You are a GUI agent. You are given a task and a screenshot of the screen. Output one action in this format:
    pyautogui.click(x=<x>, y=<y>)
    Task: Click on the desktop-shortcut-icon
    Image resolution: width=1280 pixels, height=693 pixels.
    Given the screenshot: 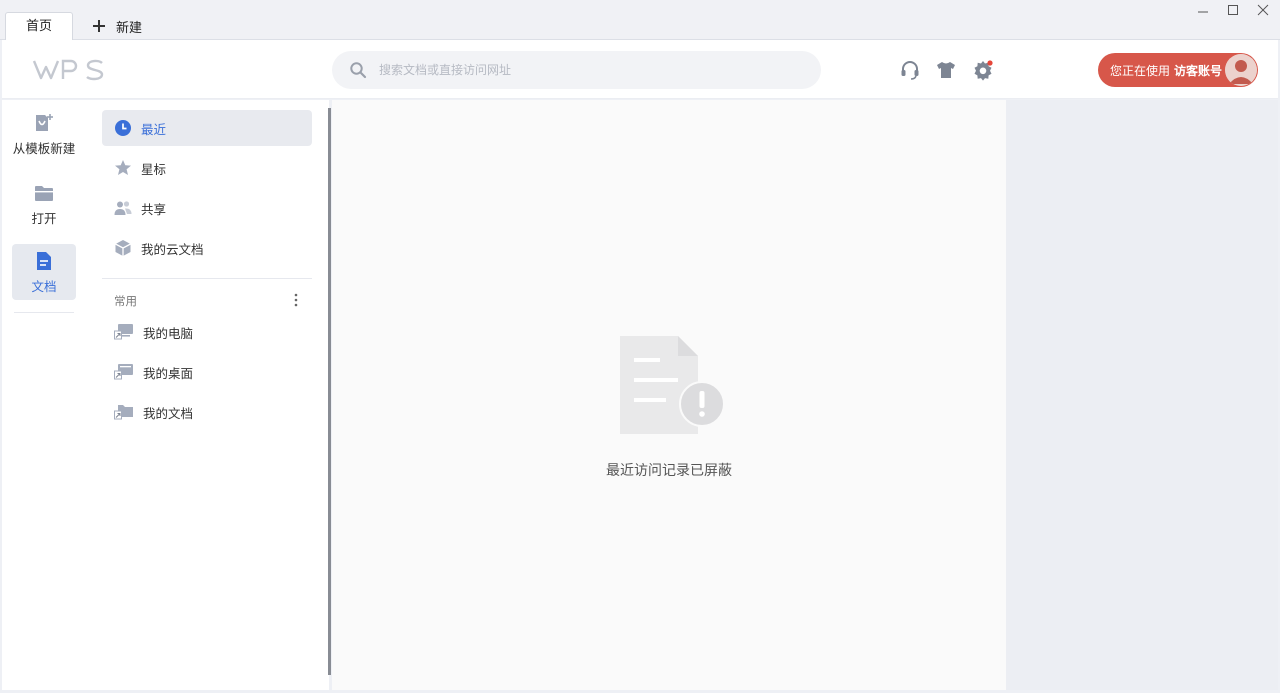 What is the action you would take?
    pyautogui.click(x=123, y=372)
    